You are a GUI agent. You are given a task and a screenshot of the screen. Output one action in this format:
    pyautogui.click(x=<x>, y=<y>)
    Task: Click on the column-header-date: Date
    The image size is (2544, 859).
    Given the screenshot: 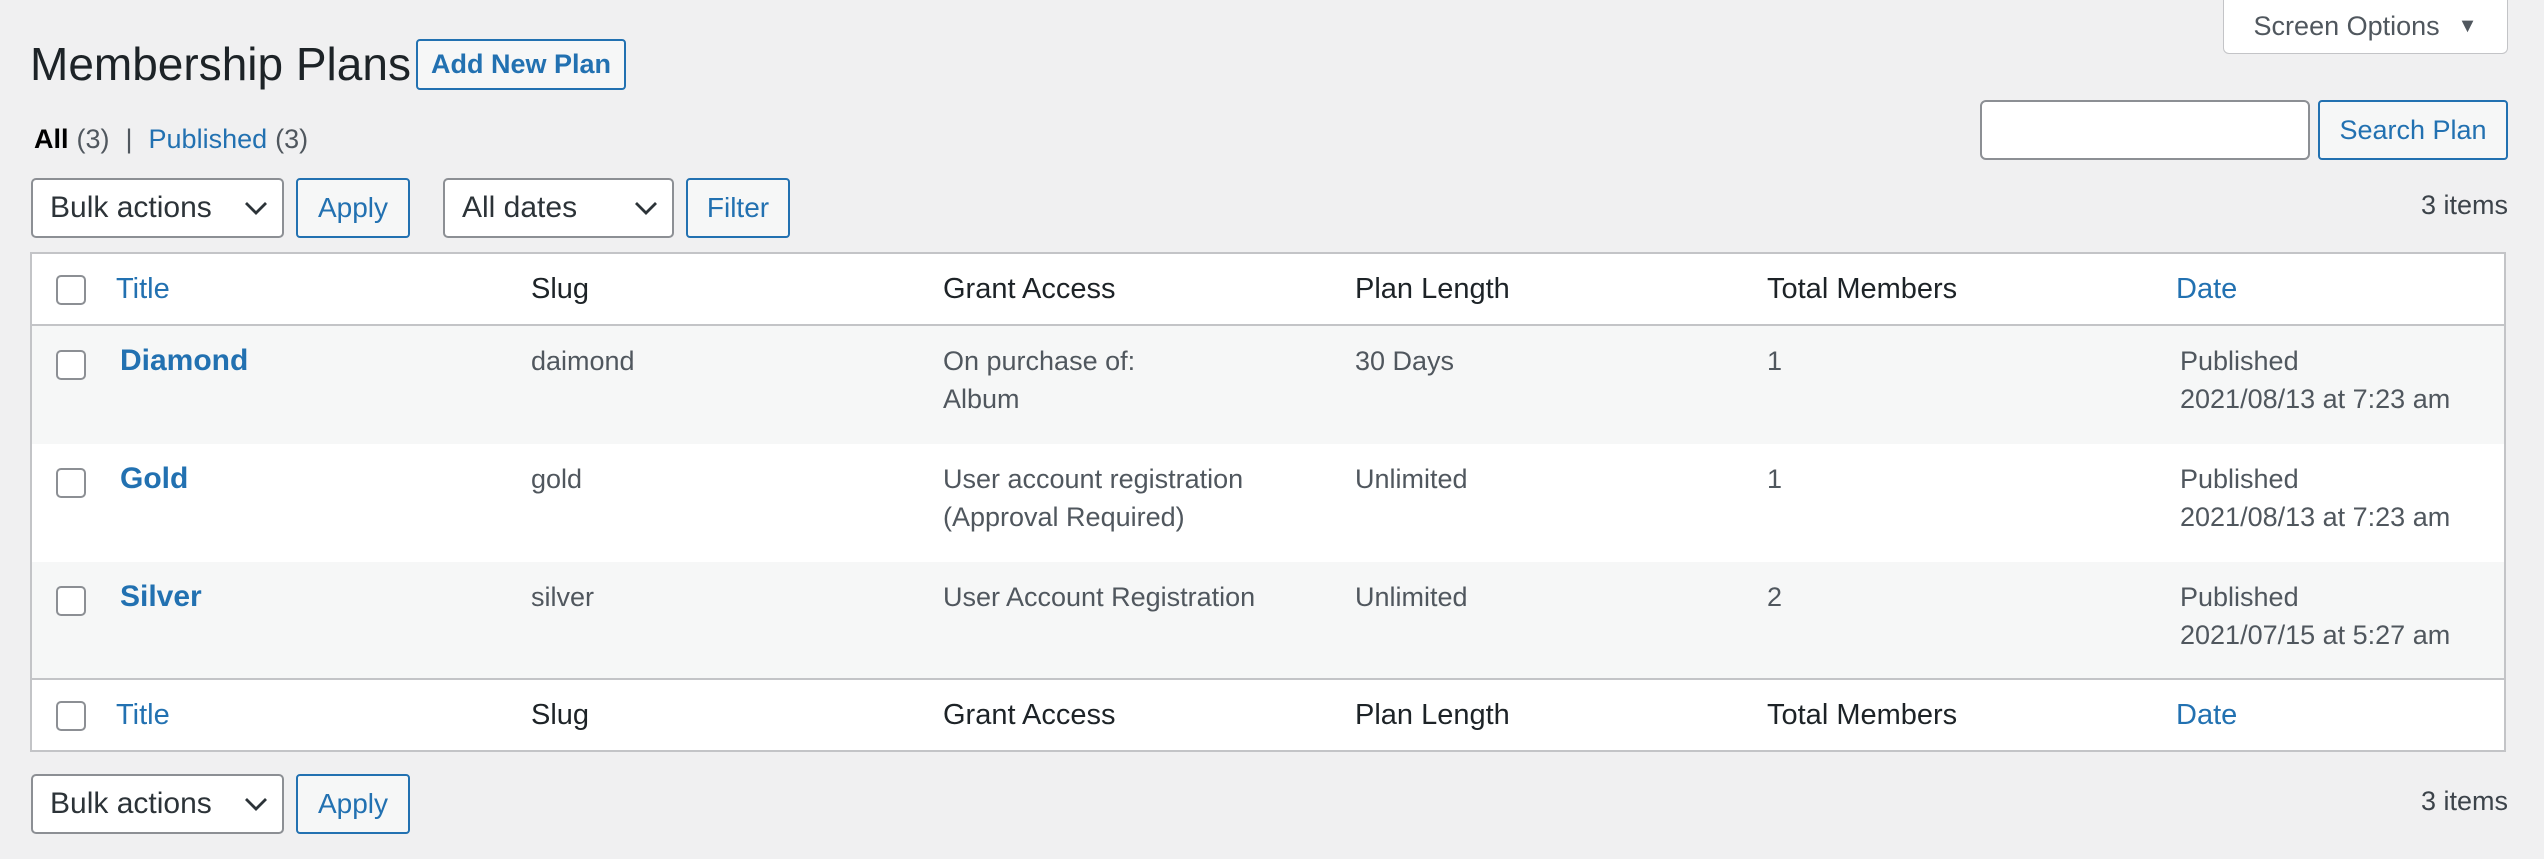 What is the action you would take?
    pyautogui.click(x=2206, y=289)
    